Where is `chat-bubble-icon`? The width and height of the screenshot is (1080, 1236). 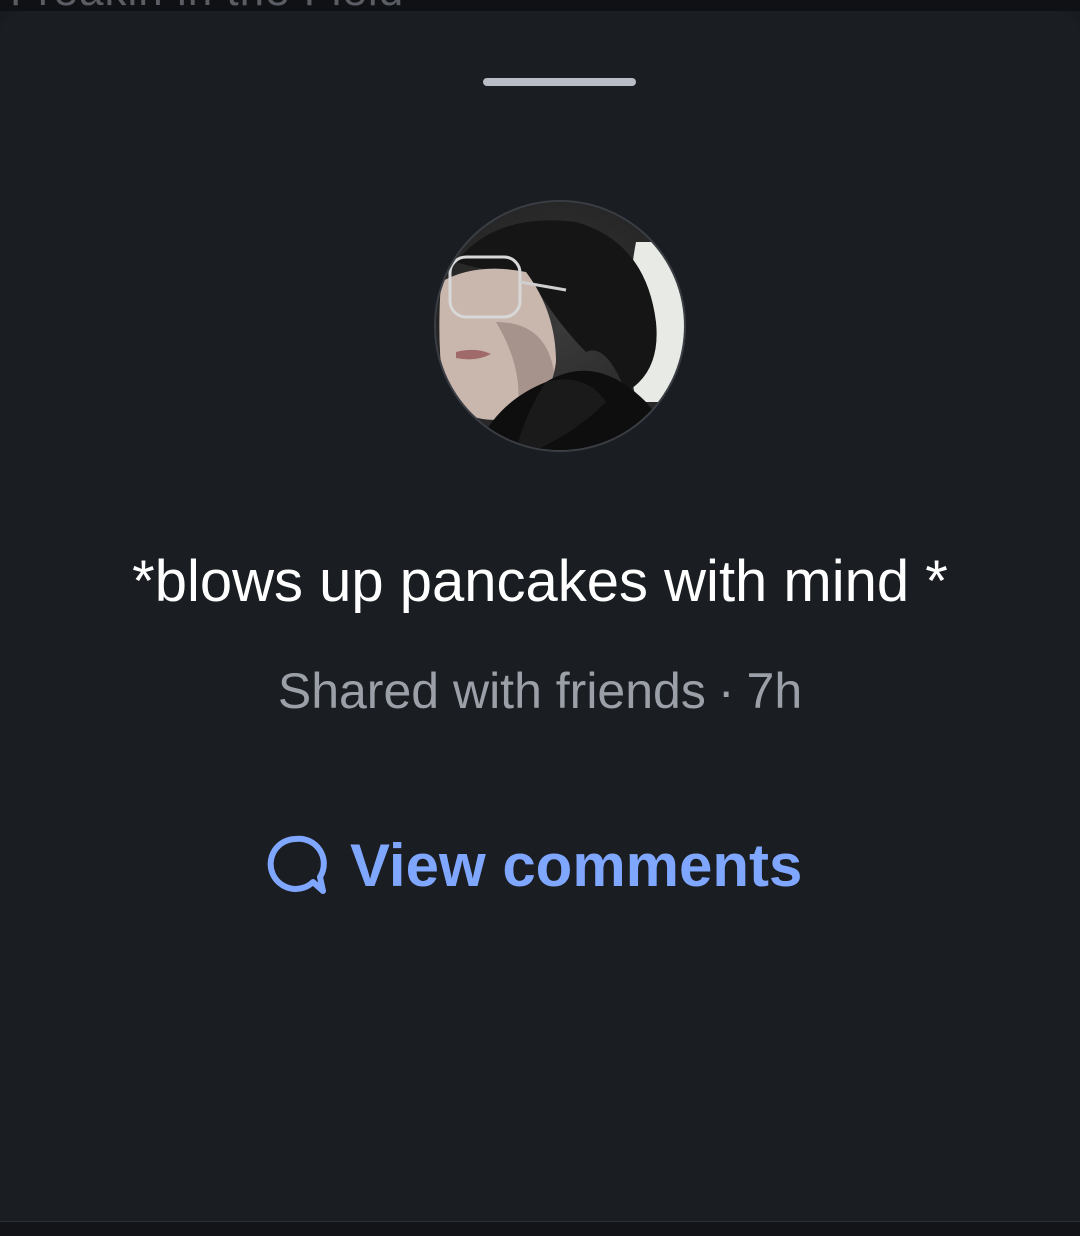 chat-bubble-icon is located at coordinates (295, 865).